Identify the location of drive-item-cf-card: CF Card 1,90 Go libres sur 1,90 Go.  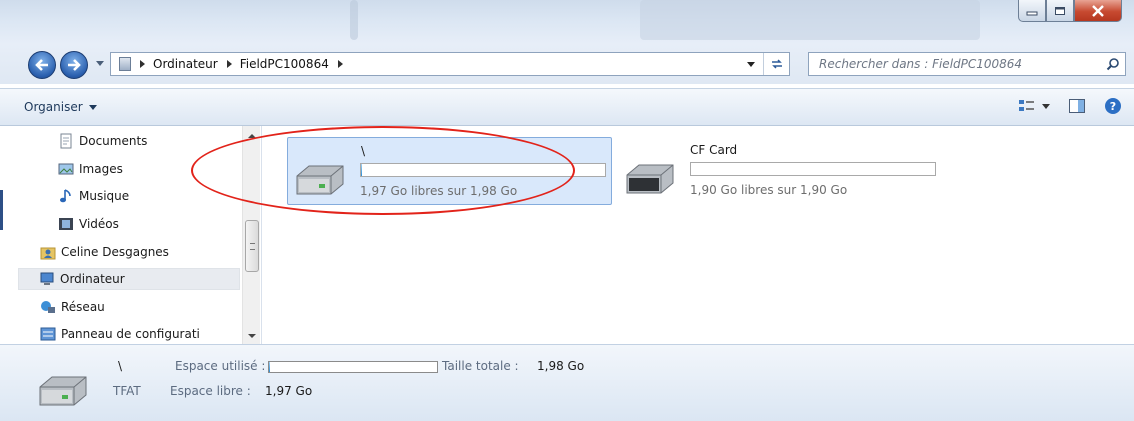
(783, 171).